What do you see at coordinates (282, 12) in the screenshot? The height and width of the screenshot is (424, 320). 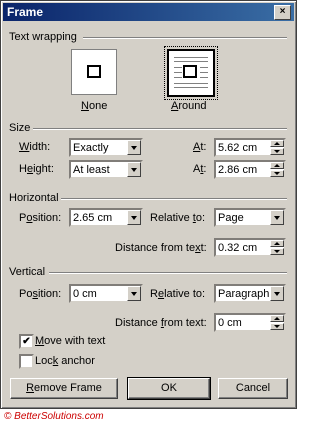 I see `close-button: ×` at bounding box center [282, 12].